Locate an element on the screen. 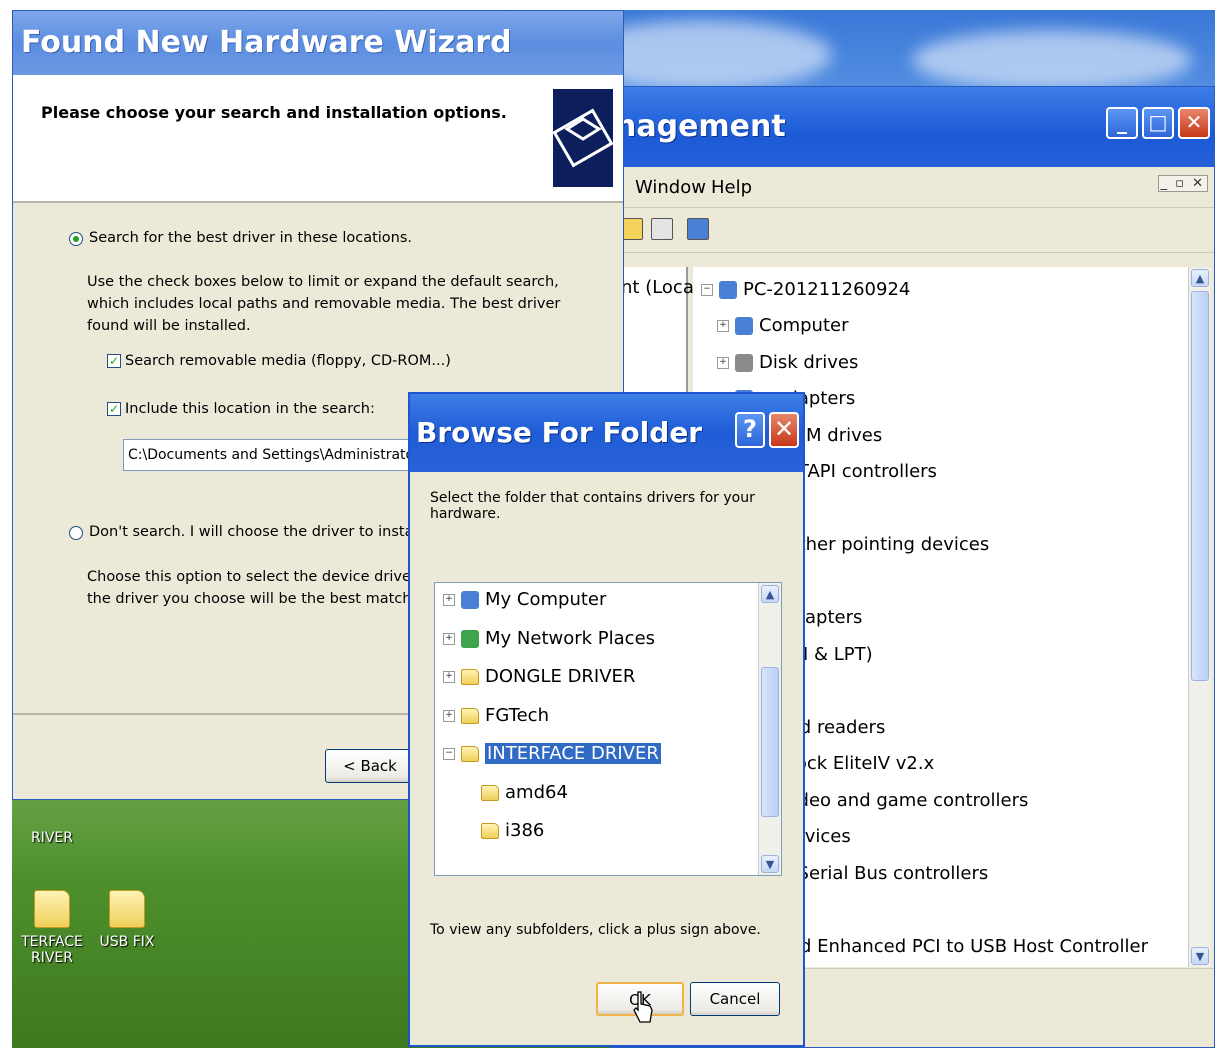 This screenshot has width=1215, height=1048. folder-tree-item: − INTERFACE DRIVER is located at coordinates (552, 753).